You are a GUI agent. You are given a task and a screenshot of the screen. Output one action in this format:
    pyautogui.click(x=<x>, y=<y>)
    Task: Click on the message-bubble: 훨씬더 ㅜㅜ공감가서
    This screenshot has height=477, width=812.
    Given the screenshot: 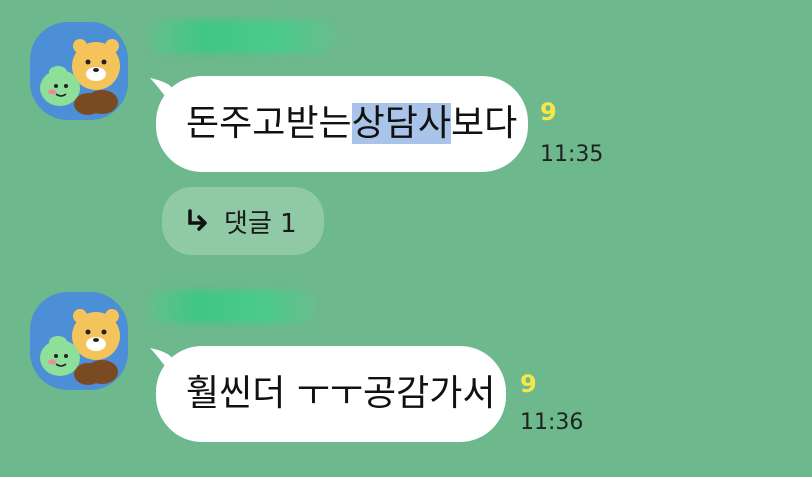 What is the action you would take?
    pyautogui.click(x=328, y=394)
    